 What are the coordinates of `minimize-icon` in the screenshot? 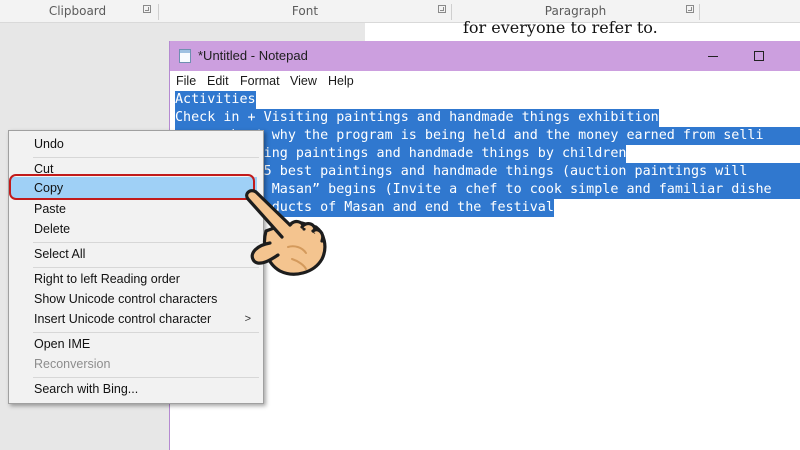 It's located at (713, 56).